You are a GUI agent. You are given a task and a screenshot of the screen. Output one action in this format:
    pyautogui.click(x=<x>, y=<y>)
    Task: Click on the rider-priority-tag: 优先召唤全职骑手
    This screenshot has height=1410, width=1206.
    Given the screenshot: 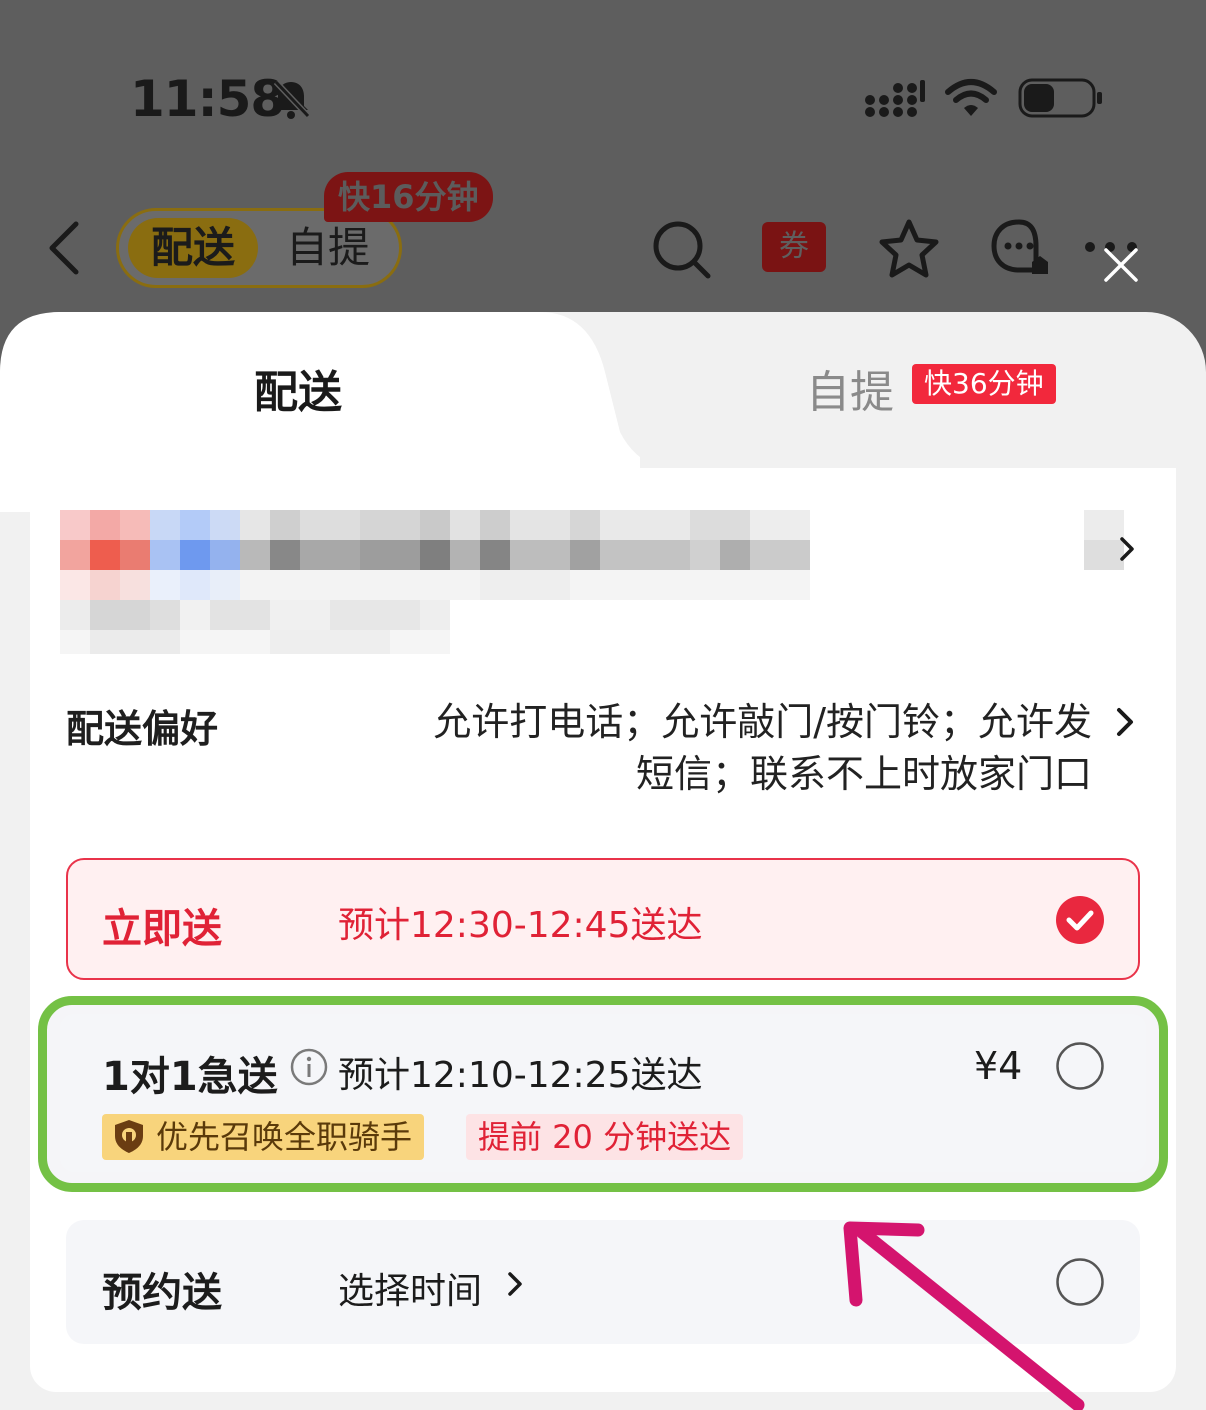 What is the action you would take?
    pyautogui.click(x=263, y=1137)
    